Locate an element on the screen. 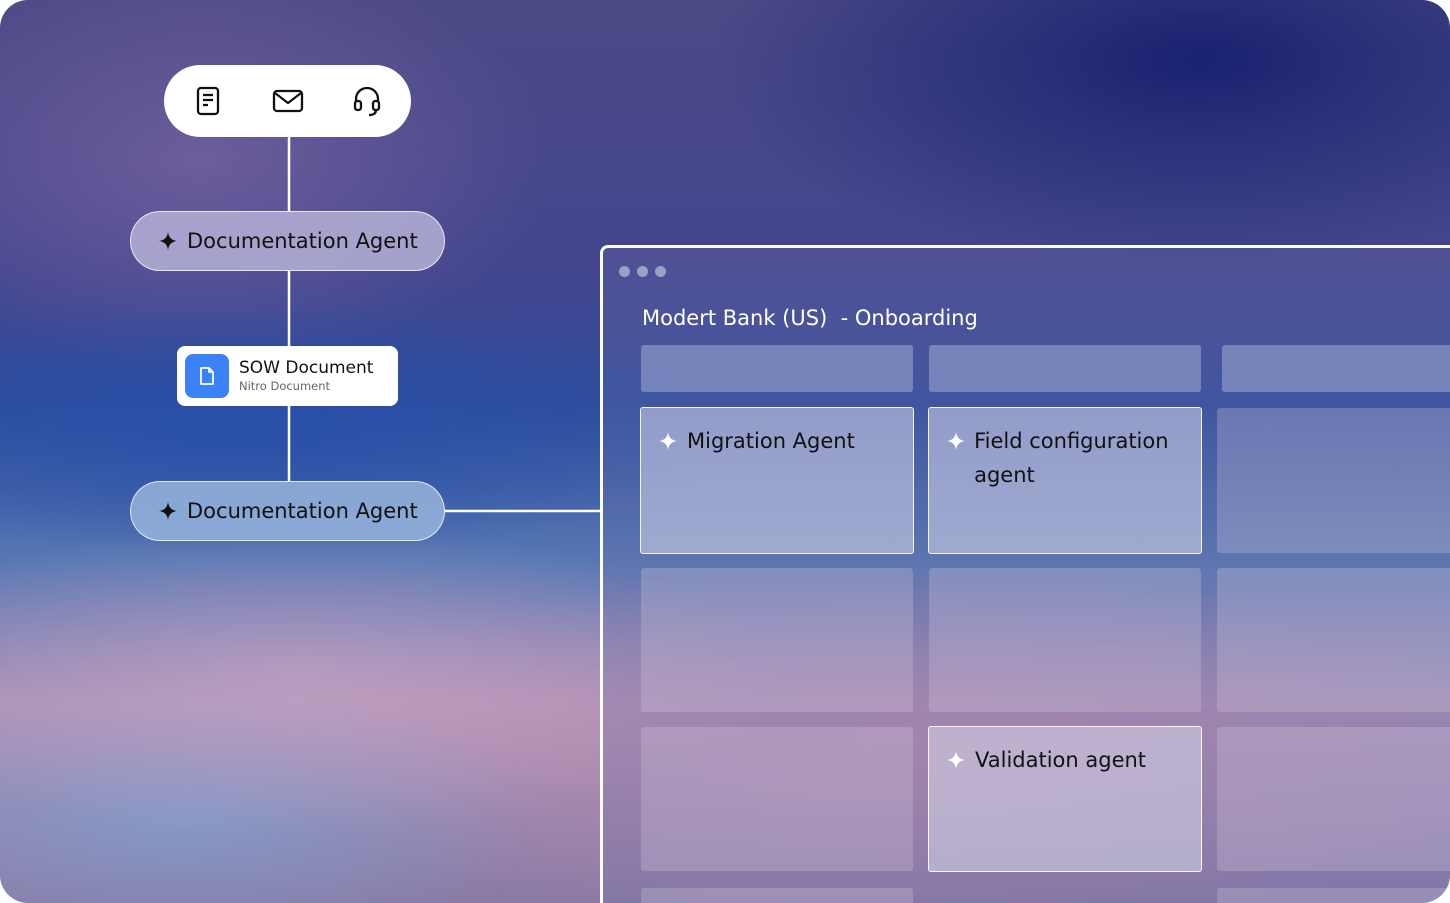 The width and height of the screenshot is (1450, 903). window-controls is located at coordinates (642, 271).